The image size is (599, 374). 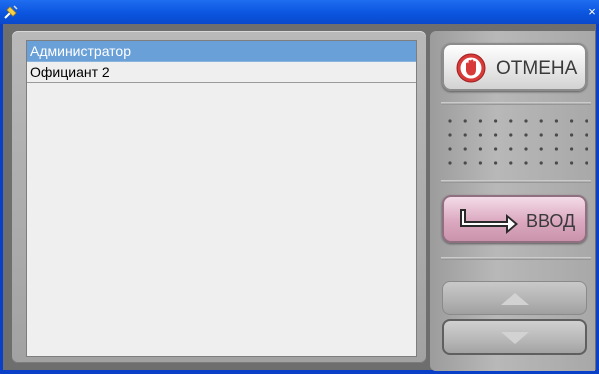 What do you see at coordinates (11, 12) in the screenshot?
I see `app-icon` at bounding box center [11, 12].